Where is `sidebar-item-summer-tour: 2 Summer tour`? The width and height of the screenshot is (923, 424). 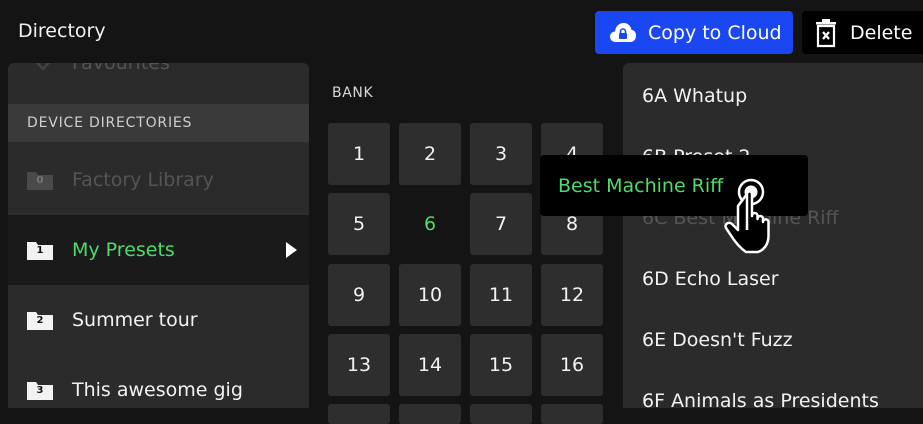 sidebar-item-summer-tour: 2 Summer tour is located at coordinates (158, 320).